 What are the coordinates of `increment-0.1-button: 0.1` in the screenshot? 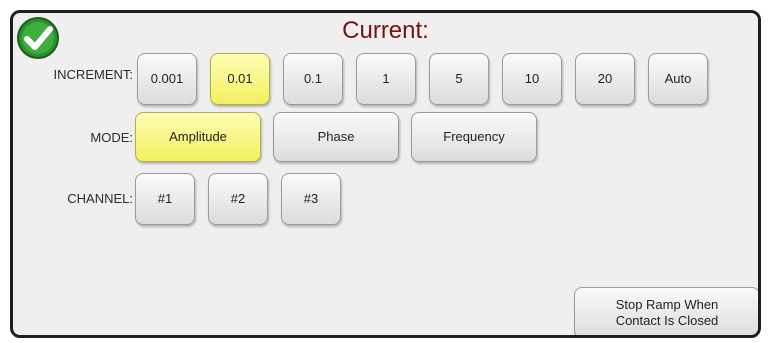 It's located at (313, 79).